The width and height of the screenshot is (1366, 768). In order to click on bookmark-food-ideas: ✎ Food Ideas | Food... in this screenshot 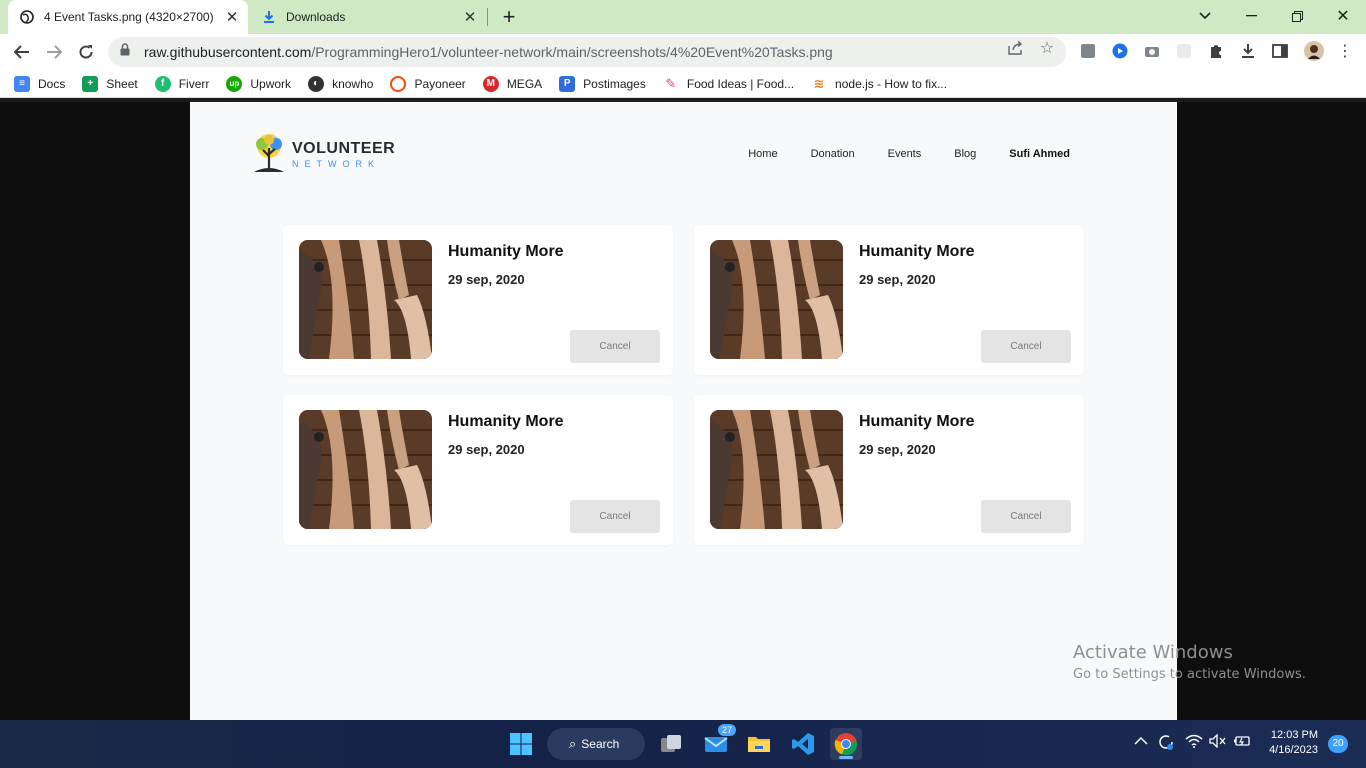, I will do `click(728, 83)`.